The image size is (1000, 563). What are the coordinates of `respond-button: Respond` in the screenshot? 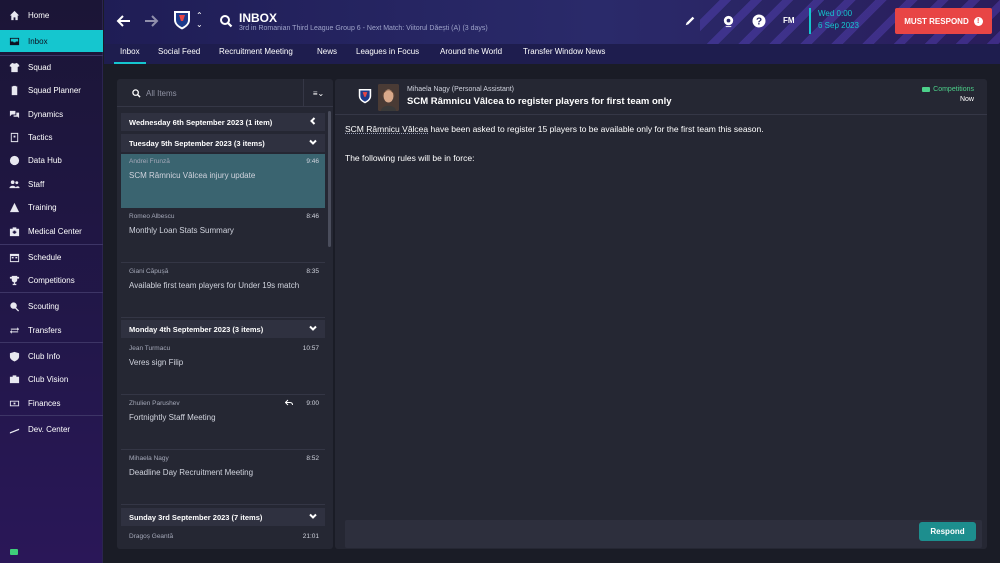 It's located at (947, 531).